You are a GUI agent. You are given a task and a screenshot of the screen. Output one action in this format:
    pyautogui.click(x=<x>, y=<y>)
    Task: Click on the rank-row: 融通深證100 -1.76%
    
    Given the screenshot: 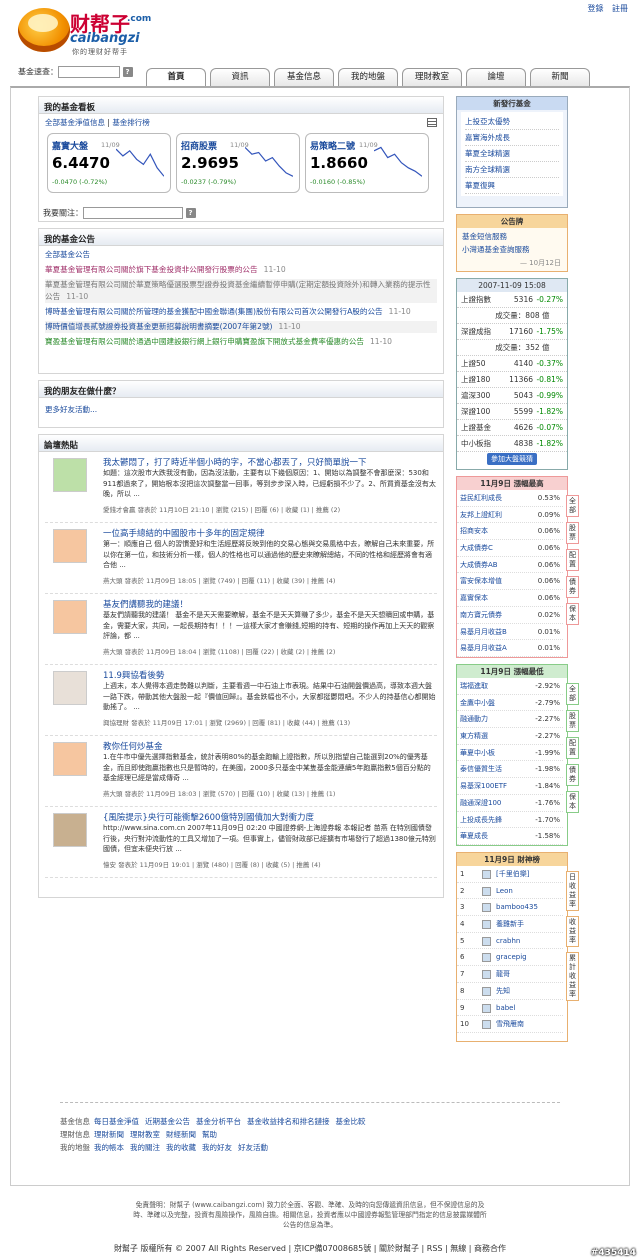 What is the action you would take?
    pyautogui.click(x=510, y=803)
    